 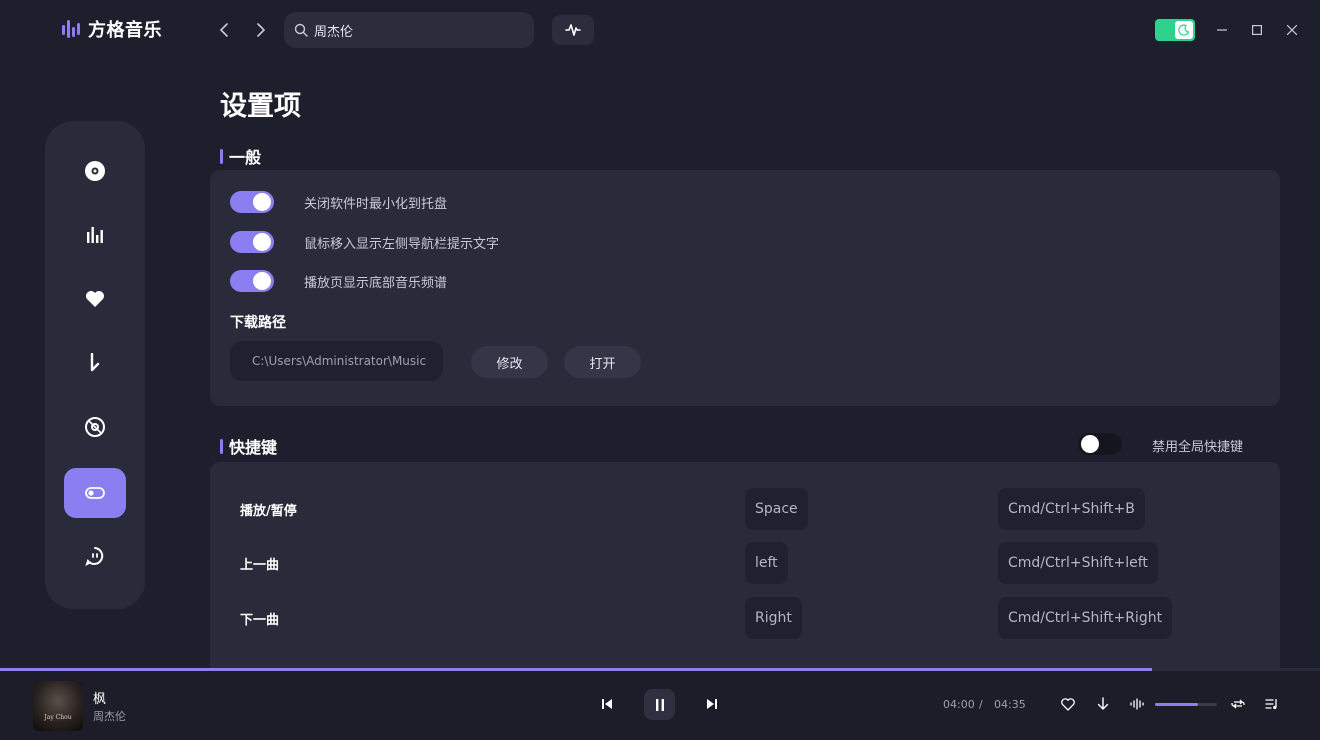 I want to click on sidebar-item-disc, so click(x=95, y=171).